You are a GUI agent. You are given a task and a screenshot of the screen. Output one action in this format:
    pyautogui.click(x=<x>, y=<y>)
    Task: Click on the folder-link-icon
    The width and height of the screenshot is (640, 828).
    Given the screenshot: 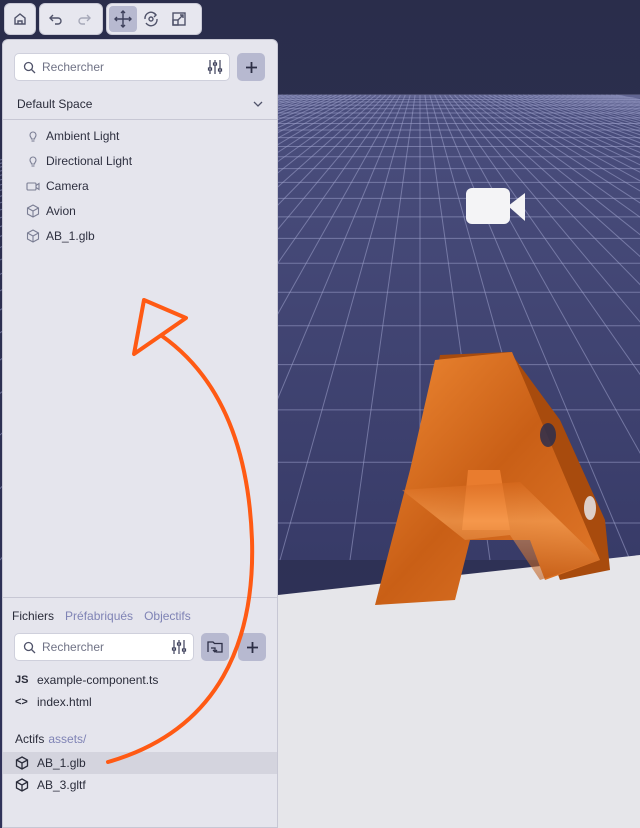 What is the action you would take?
    pyautogui.click(x=215, y=647)
    